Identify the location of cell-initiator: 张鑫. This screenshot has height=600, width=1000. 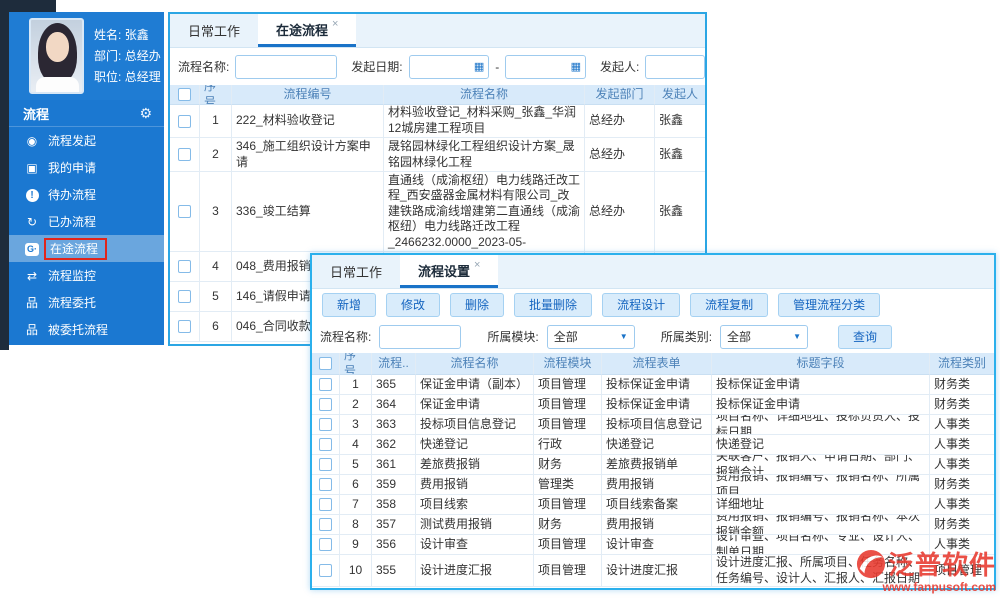
(680, 155).